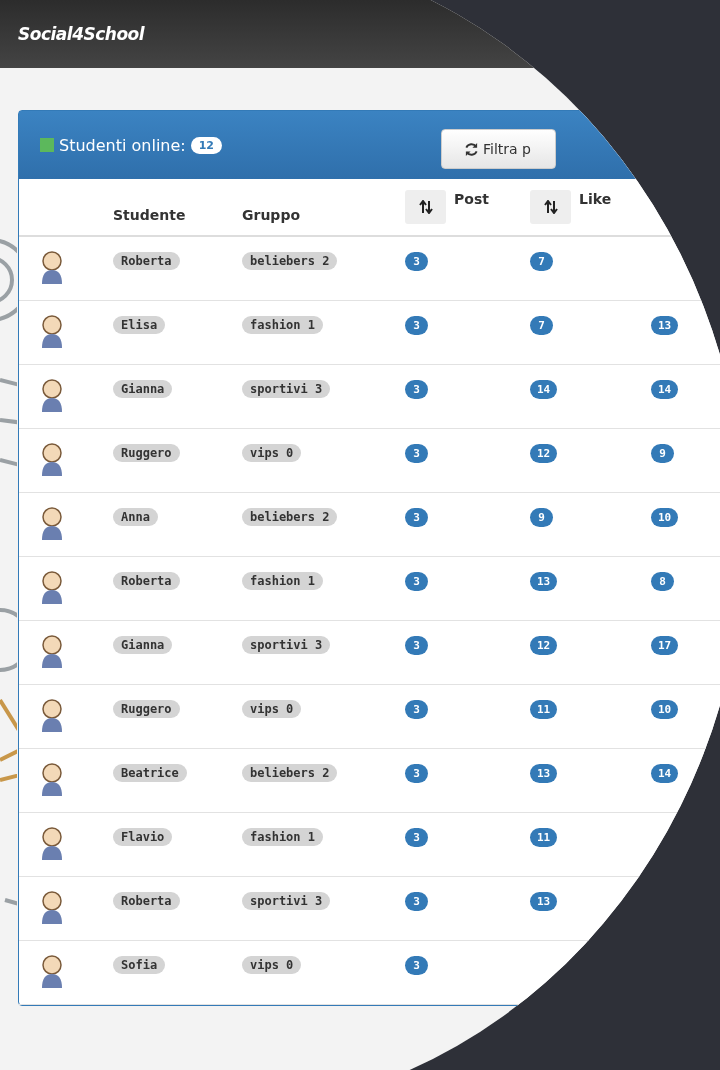 The height and width of the screenshot is (1070, 720). What do you see at coordinates (81, 34) in the screenshot?
I see `logo: Social4School` at bounding box center [81, 34].